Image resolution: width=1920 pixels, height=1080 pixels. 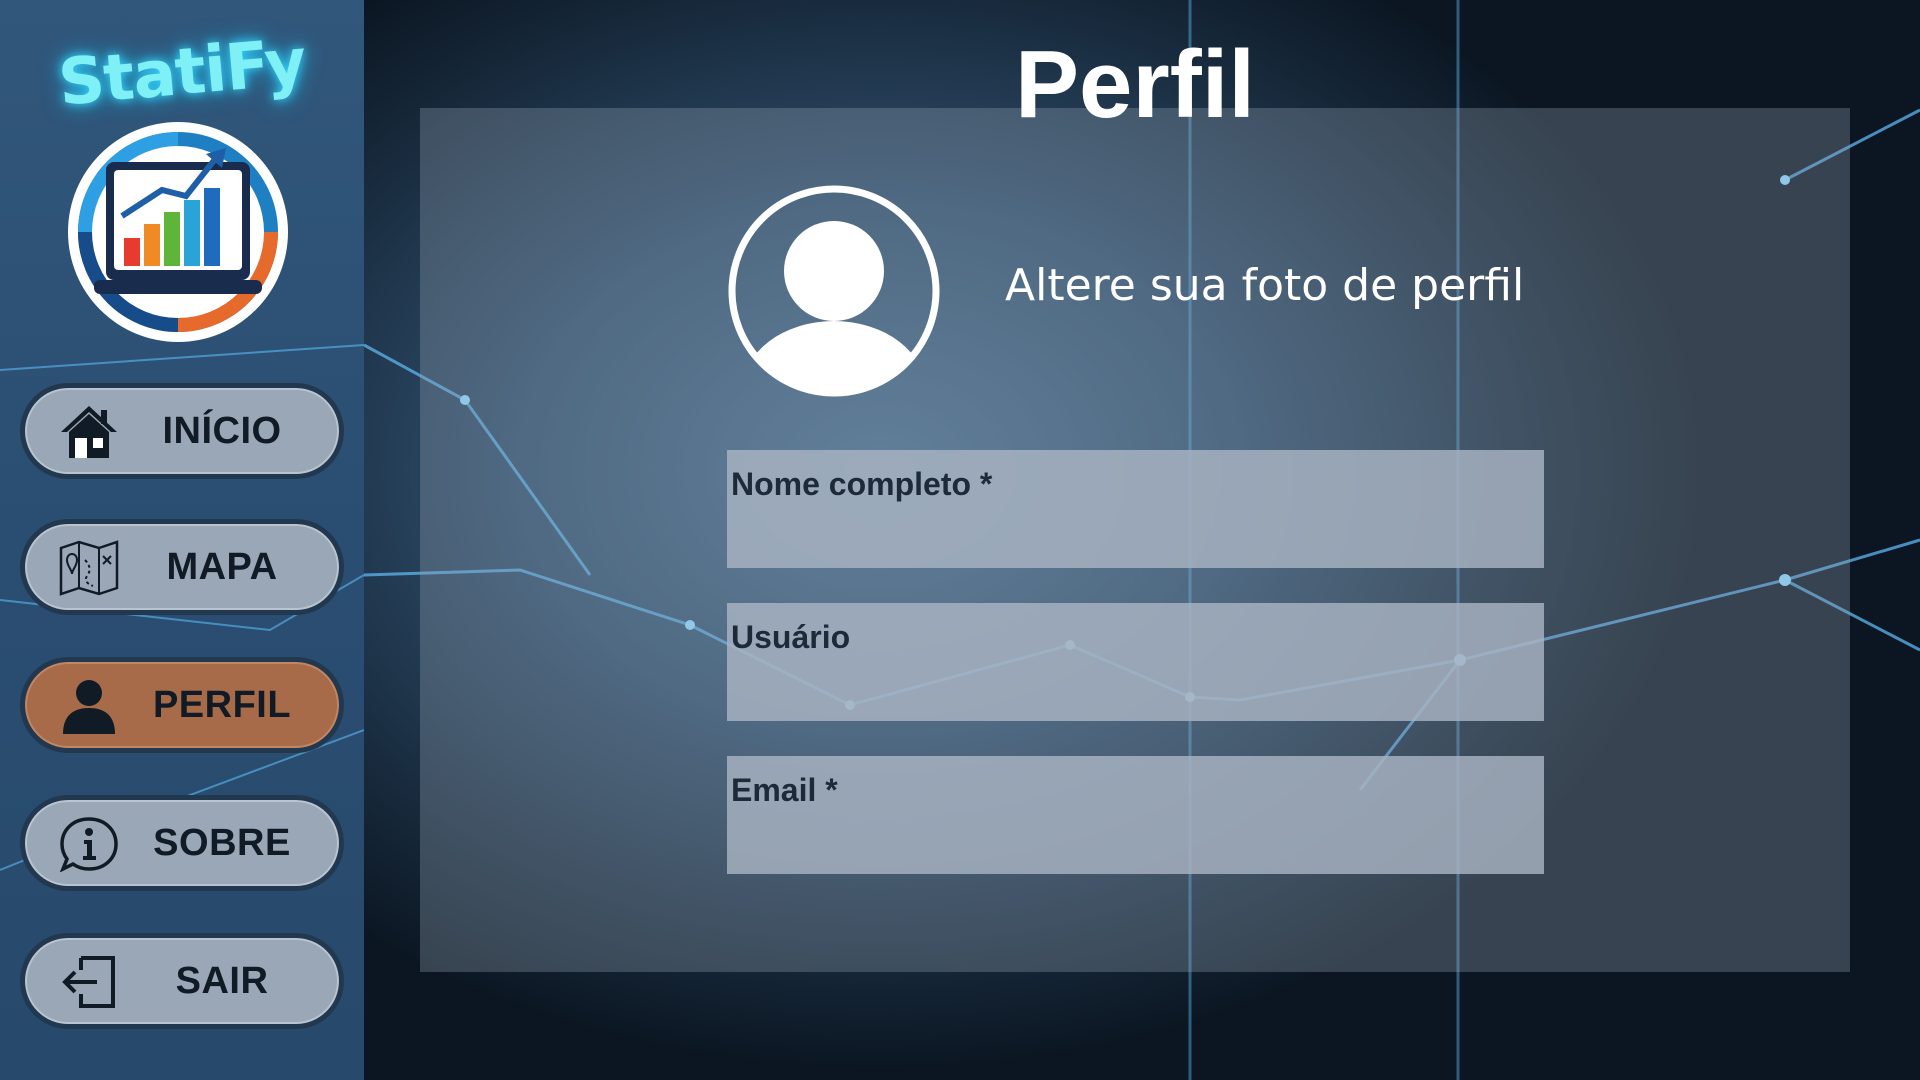 I want to click on full-name-field: Nome completo *, so click(x=1135, y=509).